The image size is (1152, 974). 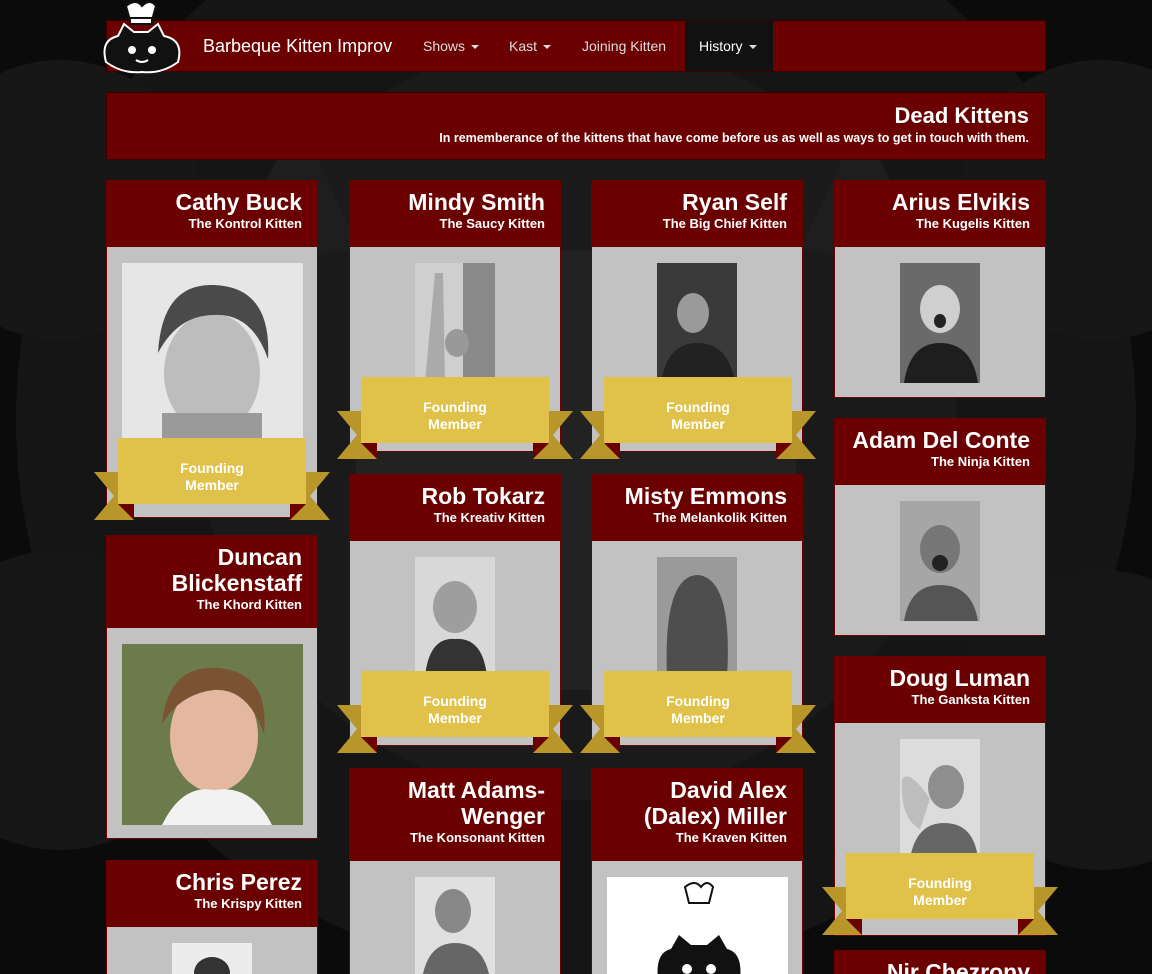 I want to click on member-role: The Big Chief Kitten, so click(x=724, y=223).